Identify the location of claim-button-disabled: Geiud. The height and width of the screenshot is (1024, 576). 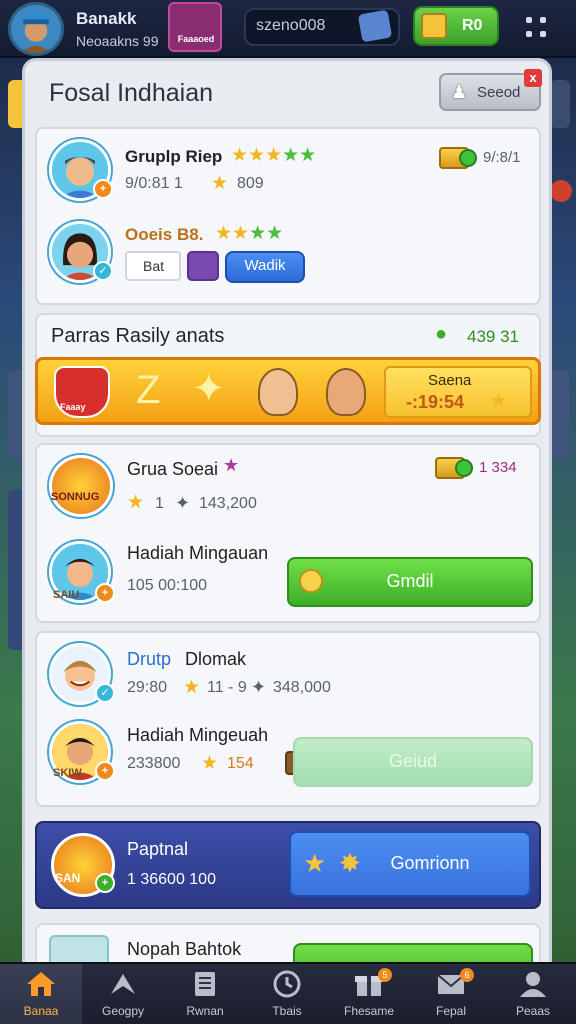
(413, 762).